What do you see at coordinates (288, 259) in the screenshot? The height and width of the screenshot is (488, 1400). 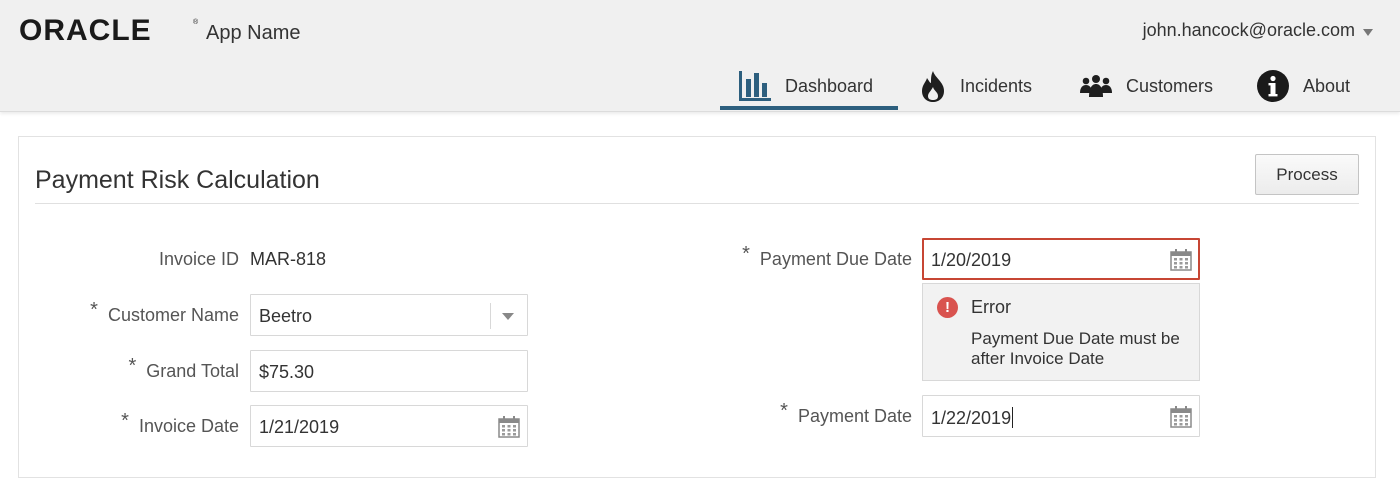 I see `invoice-id-value: MAR-818` at bounding box center [288, 259].